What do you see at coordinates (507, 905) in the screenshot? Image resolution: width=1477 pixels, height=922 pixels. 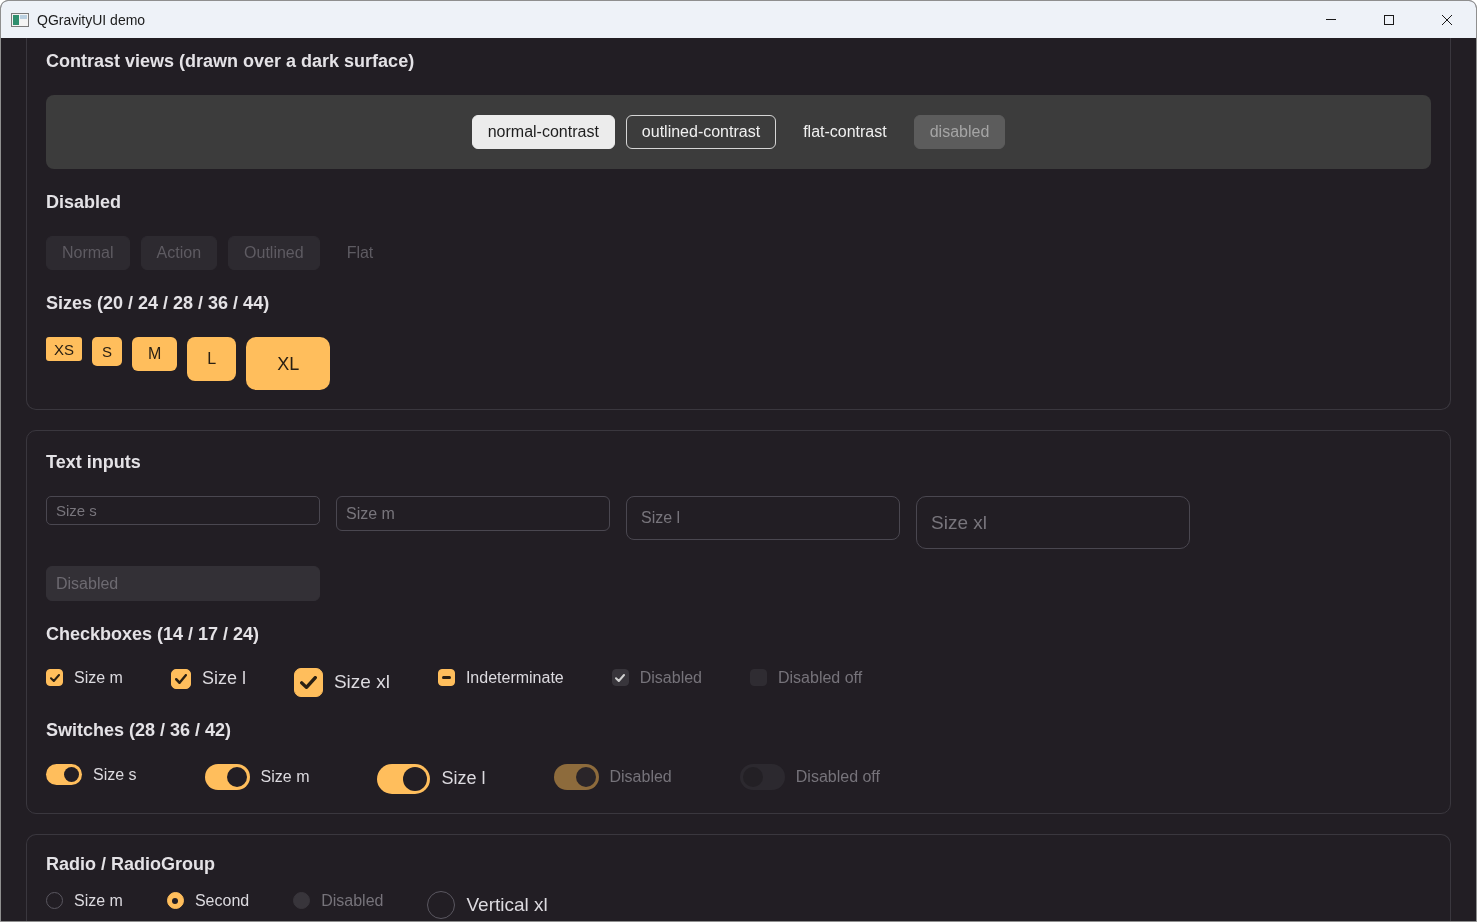 I see `radio-label: Vertical xl` at bounding box center [507, 905].